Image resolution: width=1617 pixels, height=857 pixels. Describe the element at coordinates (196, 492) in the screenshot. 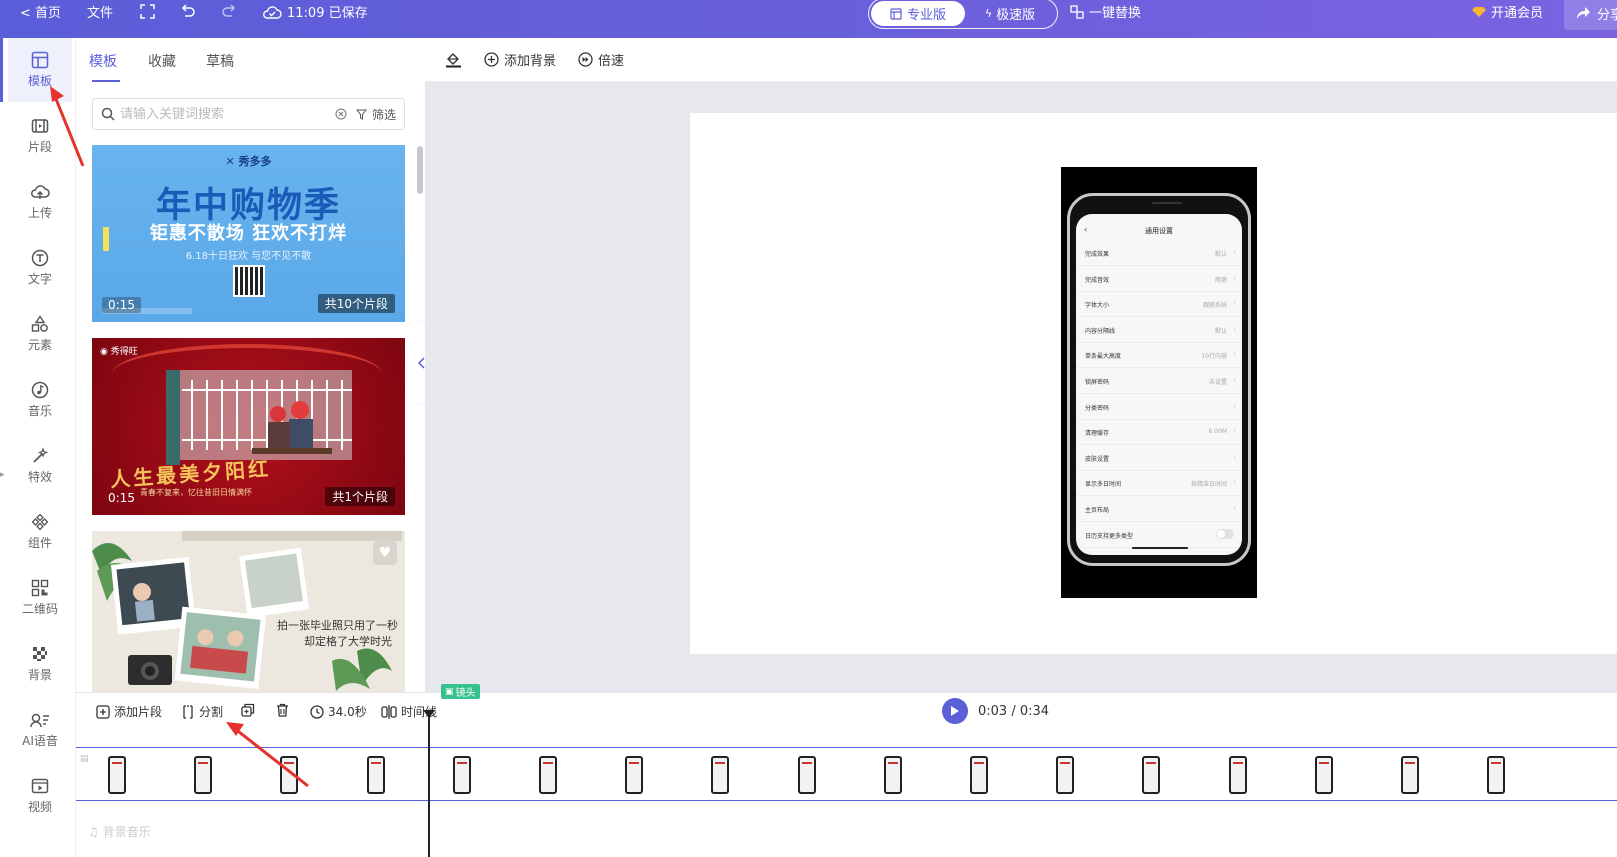

I see `card-note: 青春不复来，忆往昔旧日情满怀` at that location.